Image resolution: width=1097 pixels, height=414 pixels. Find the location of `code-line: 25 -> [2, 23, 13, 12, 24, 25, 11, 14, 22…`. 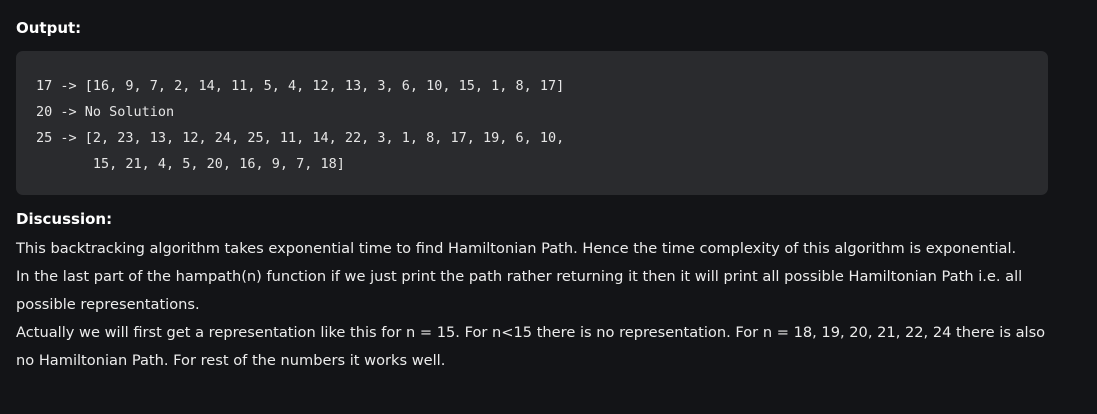

code-line: 25 -> [2, 23, 13, 12, 24, 25, 11, 14, 22… is located at coordinates (300, 138).